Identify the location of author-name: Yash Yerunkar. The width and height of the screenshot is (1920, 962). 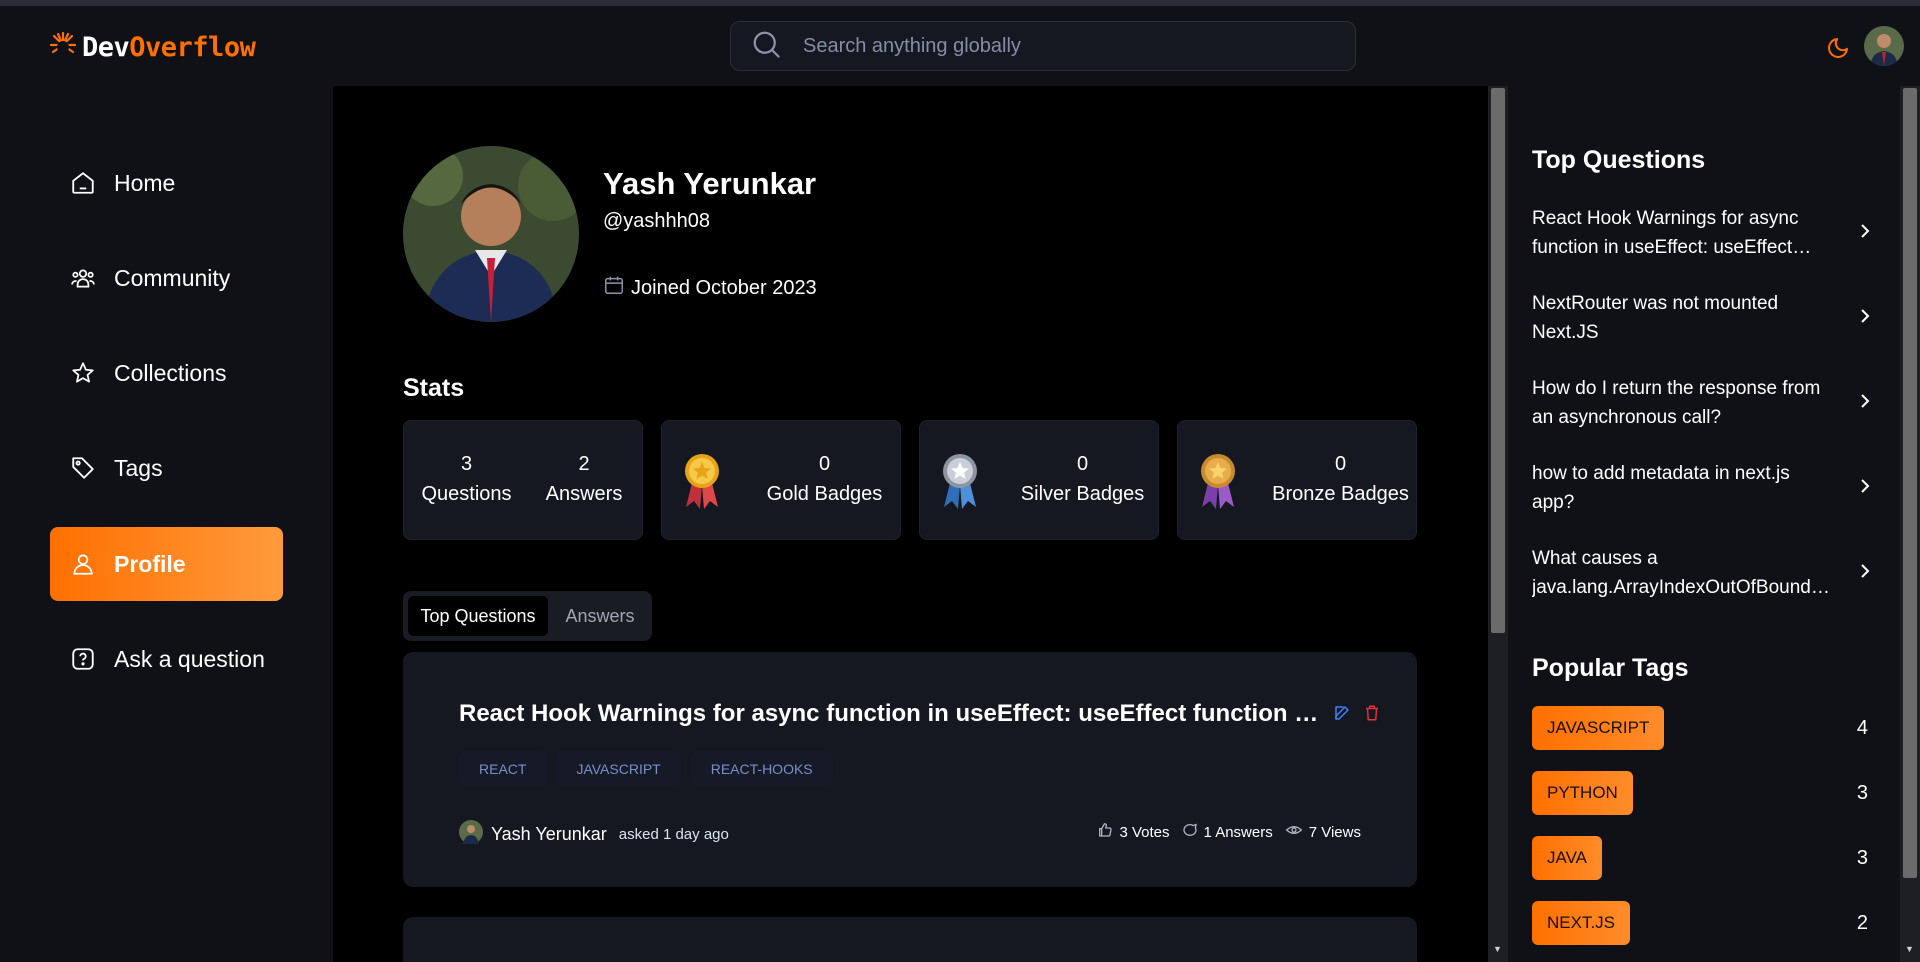
(549, 834).